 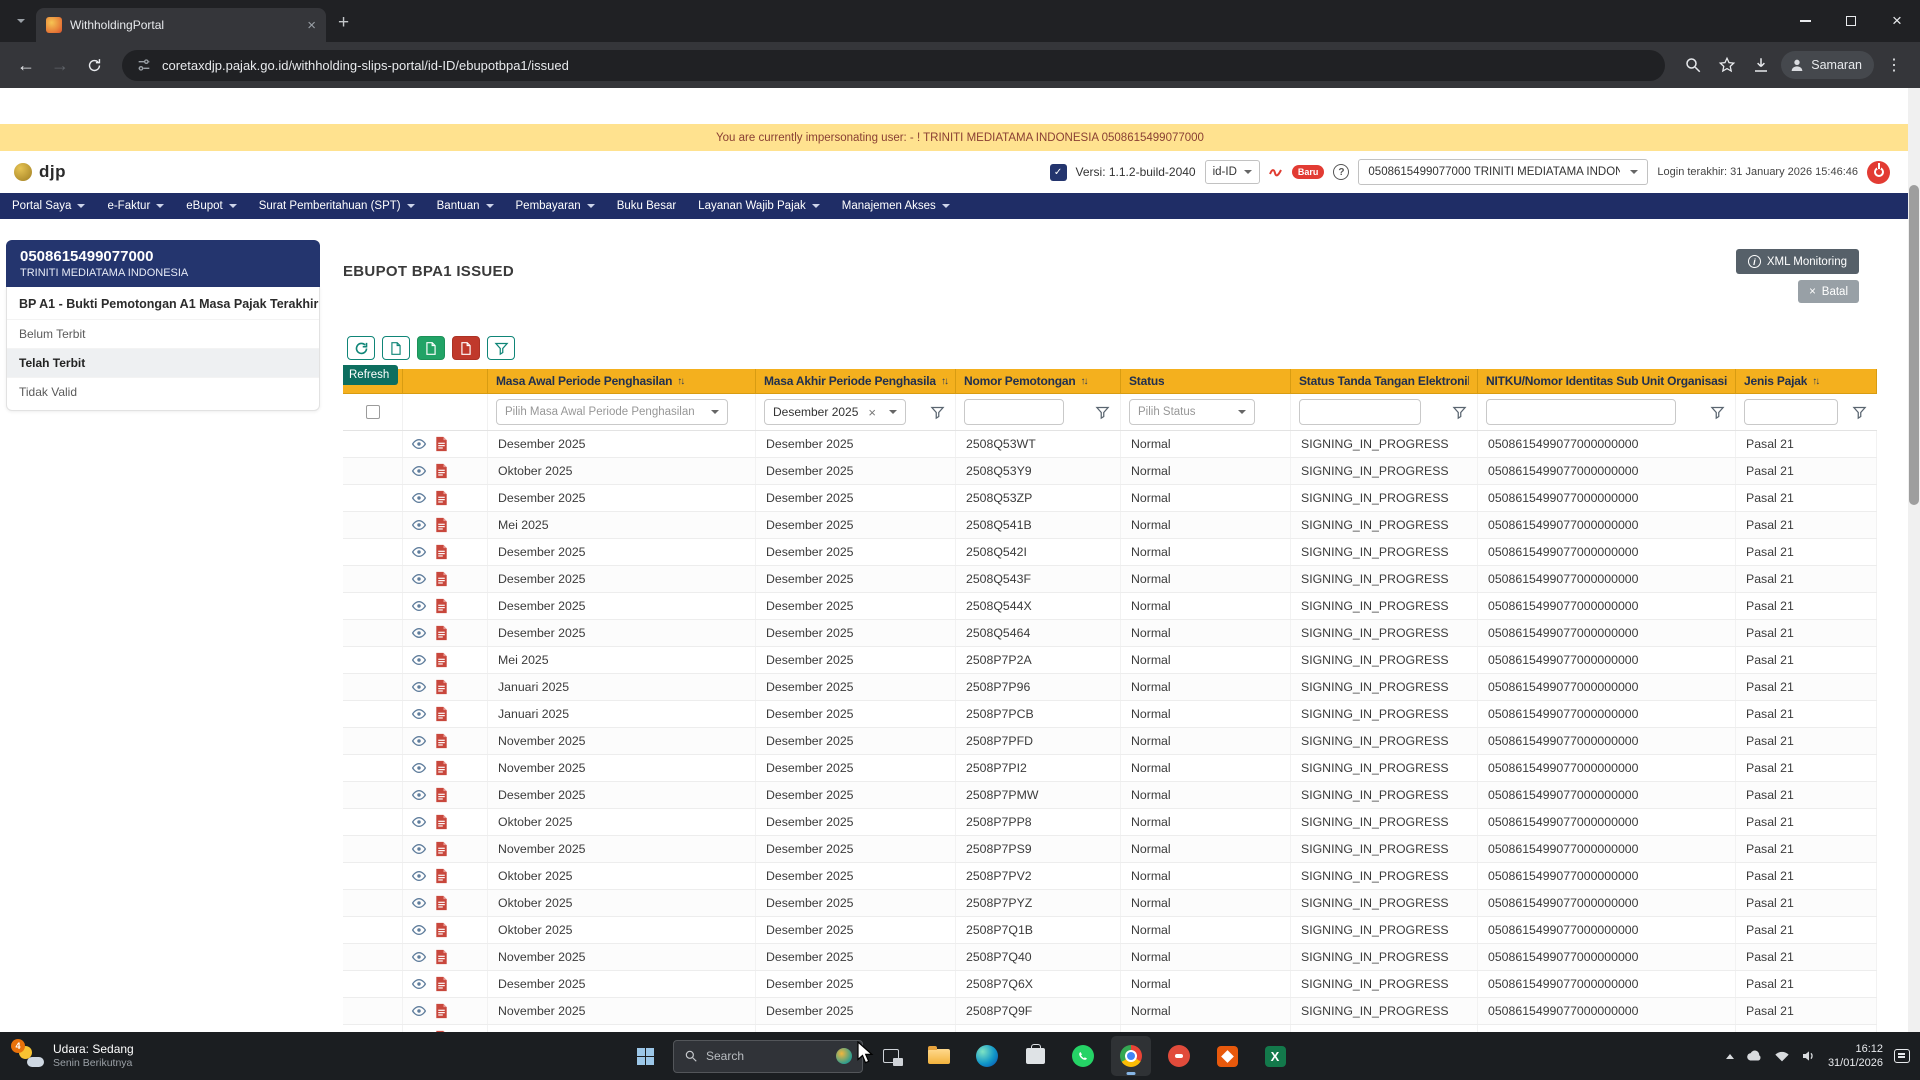 What do you see at coordinates (396, 348) in the screenshot?
I see `export-doc-button` at bounding box center [396, 348].